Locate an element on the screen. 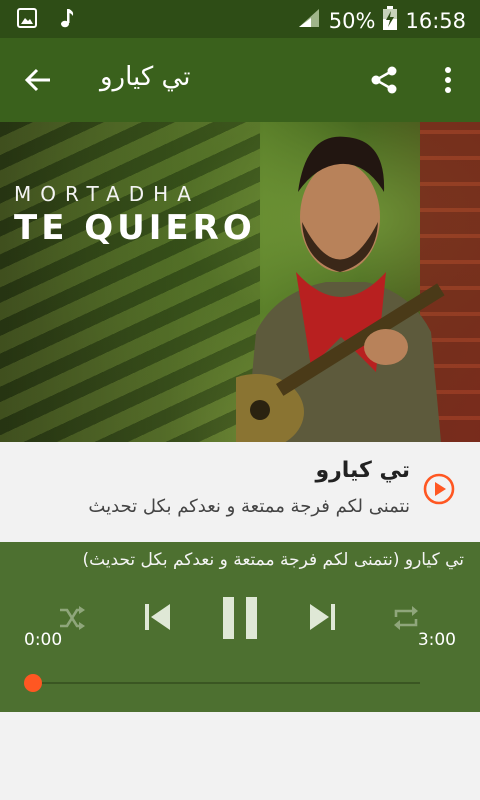 Image resolution: width=480 pixels, height=800 pixels. status-bar: 50% 16:58 is located at coordinates (240, 19).